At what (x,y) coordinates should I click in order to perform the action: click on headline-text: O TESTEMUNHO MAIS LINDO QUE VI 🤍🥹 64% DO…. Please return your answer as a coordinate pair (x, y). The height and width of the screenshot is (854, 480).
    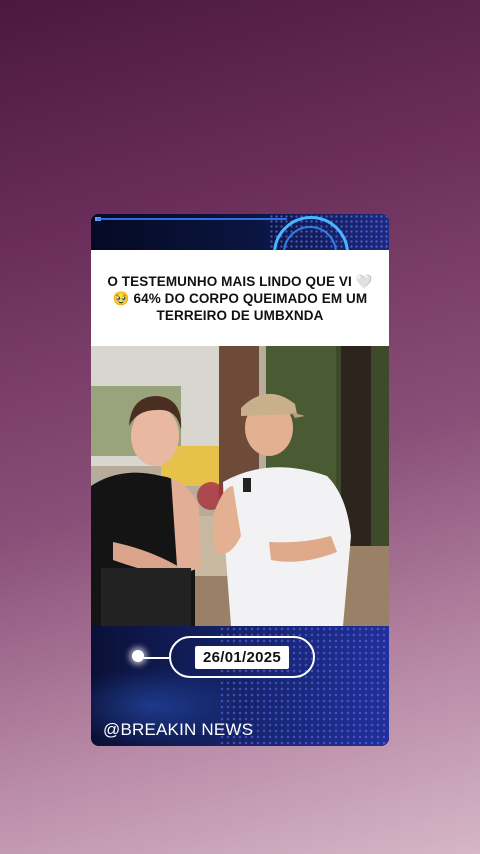
    Looking at the image, I should click on (240, 298).